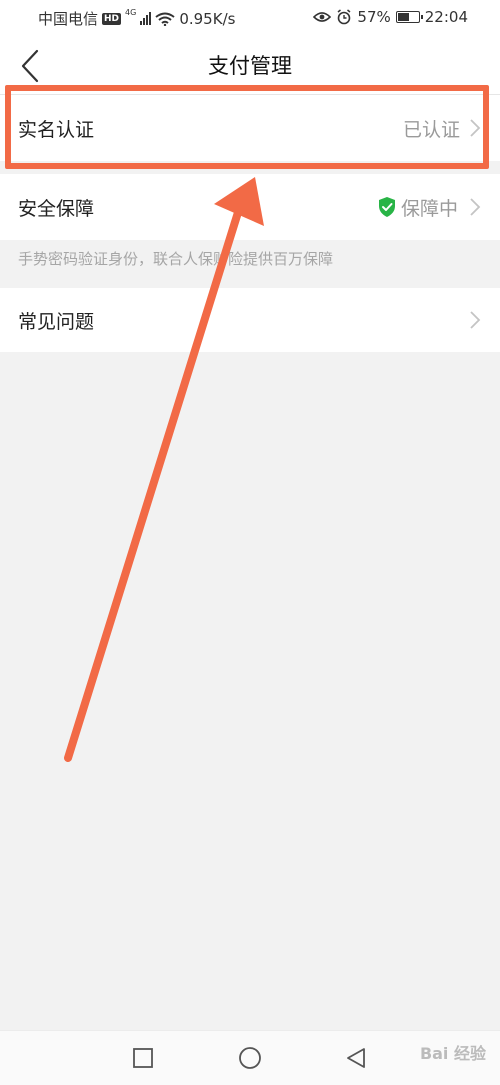 The height and width of the screenshot is (1085, 500). I want to click on top-nav-bar: 支付管理, so click(250, 65).